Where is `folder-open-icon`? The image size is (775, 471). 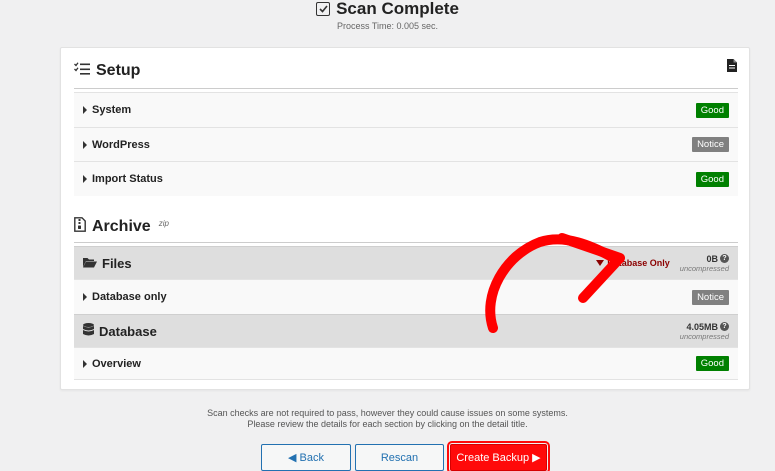 folder-open-icon is located at coordinates (90, 263).